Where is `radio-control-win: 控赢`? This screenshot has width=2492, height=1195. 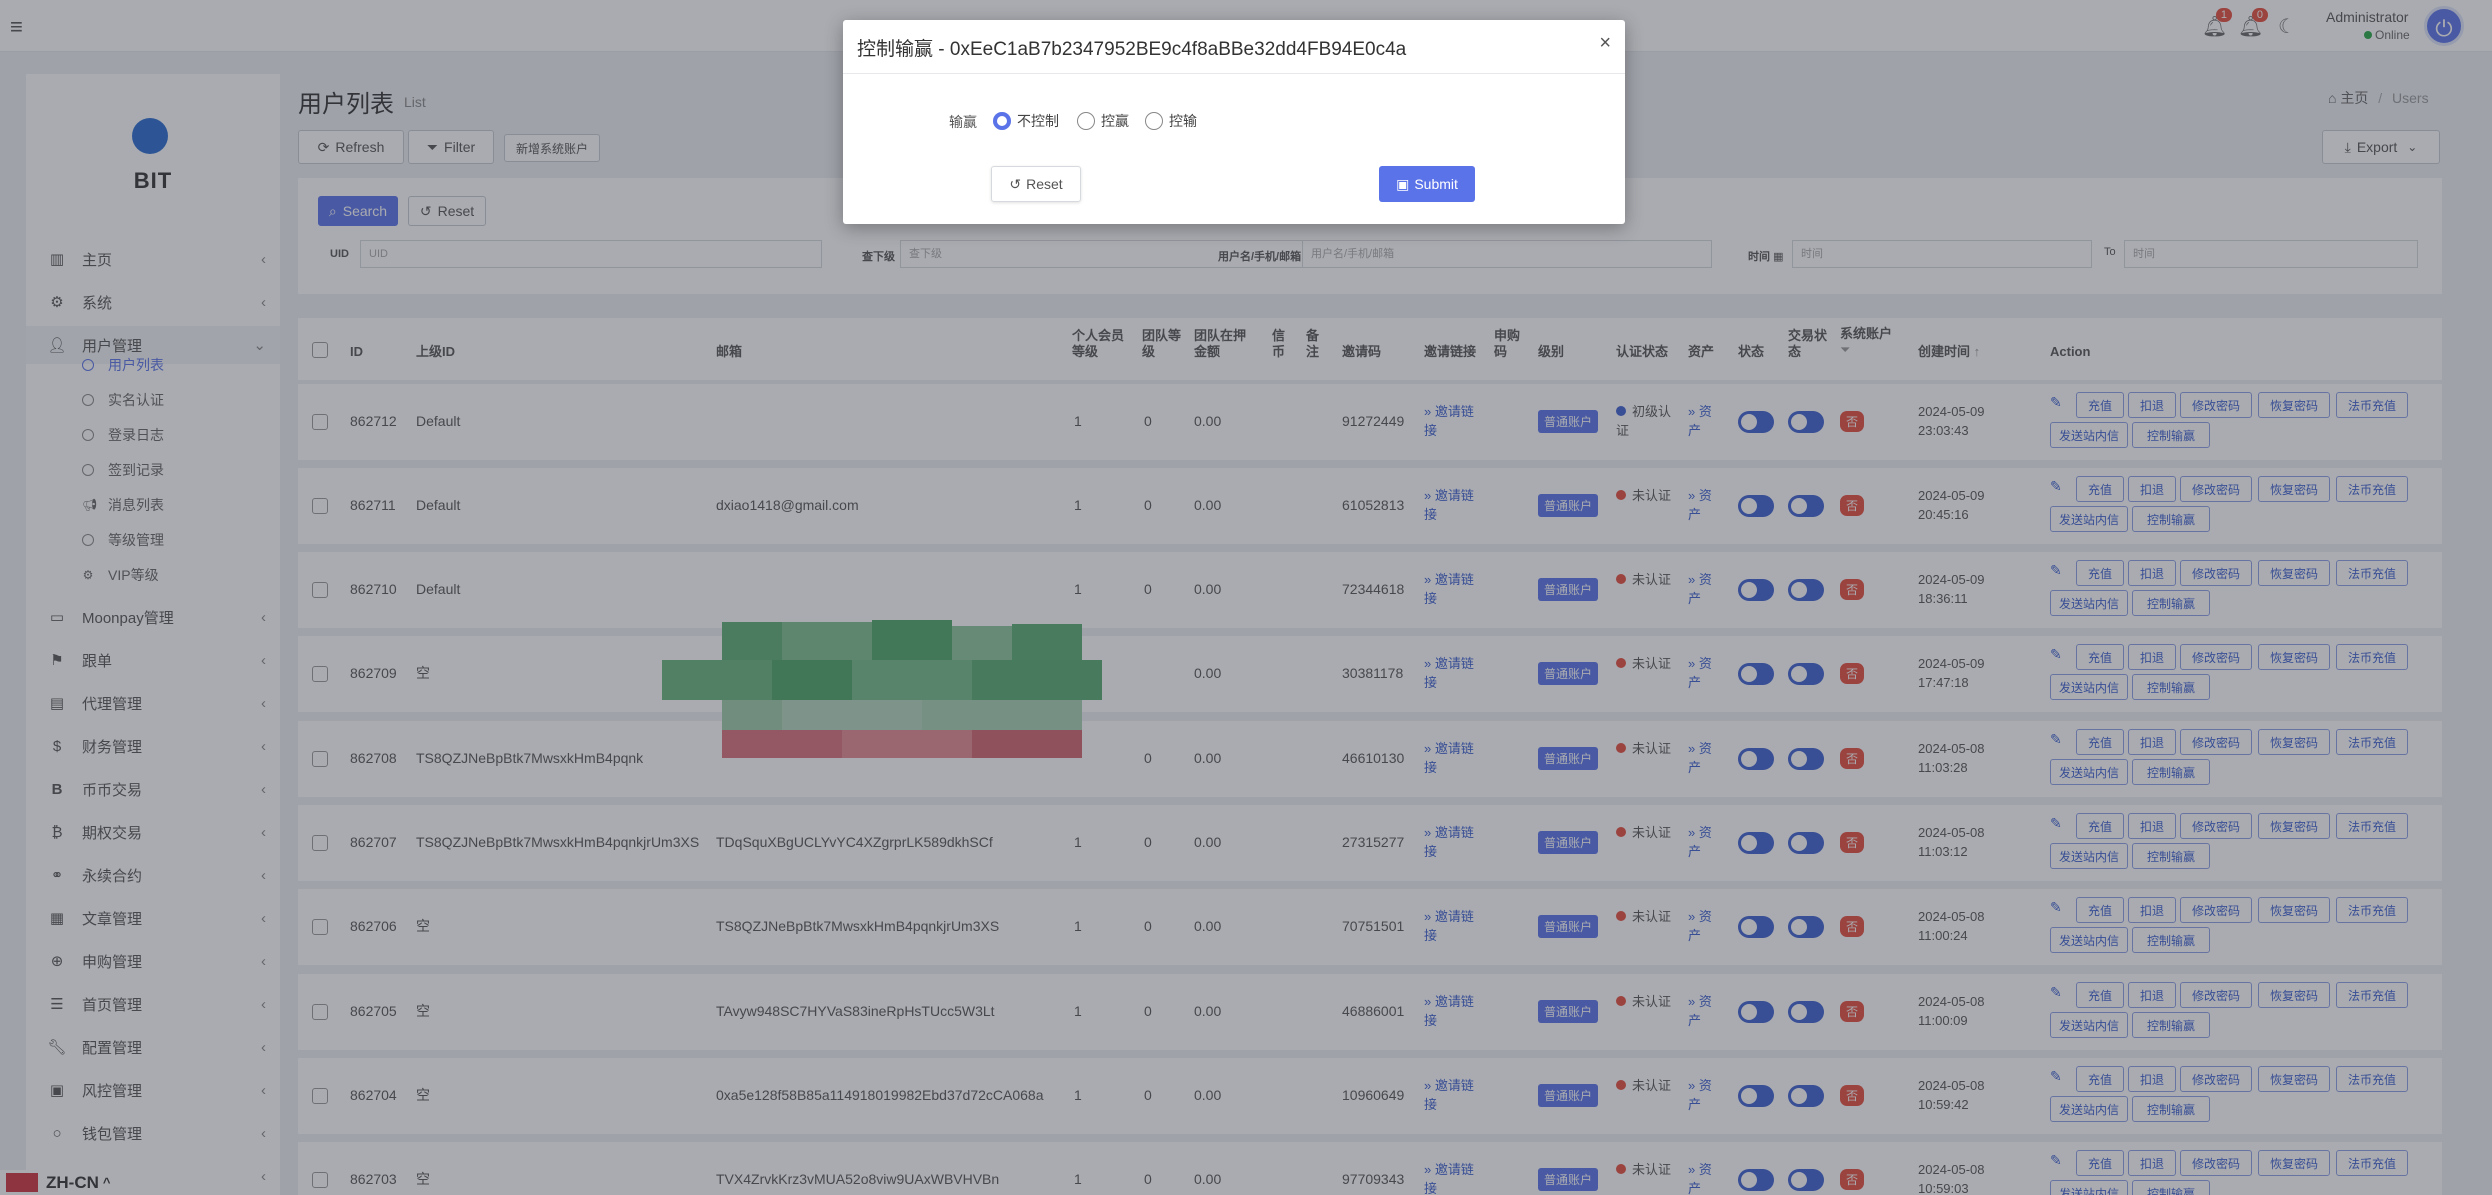
radio-control-win: 控赢 is located at coordinates (1103, 121).